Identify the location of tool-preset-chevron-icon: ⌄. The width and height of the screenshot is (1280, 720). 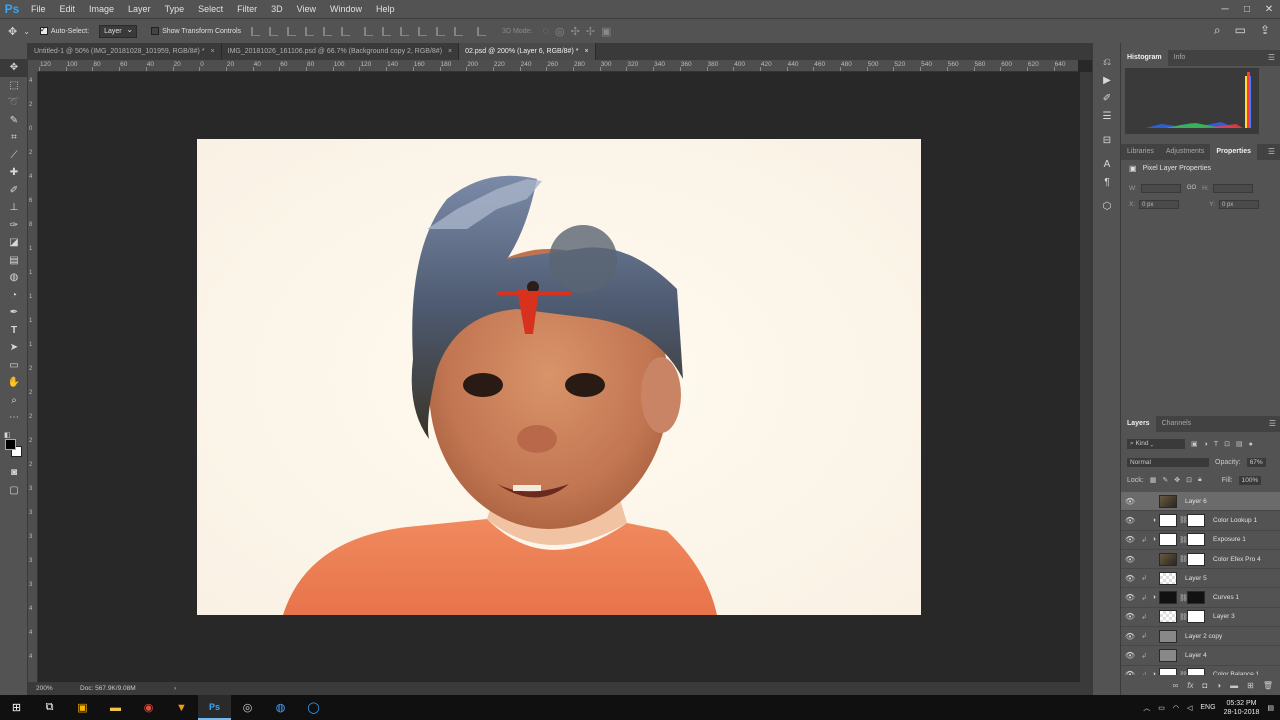
(26, 31).